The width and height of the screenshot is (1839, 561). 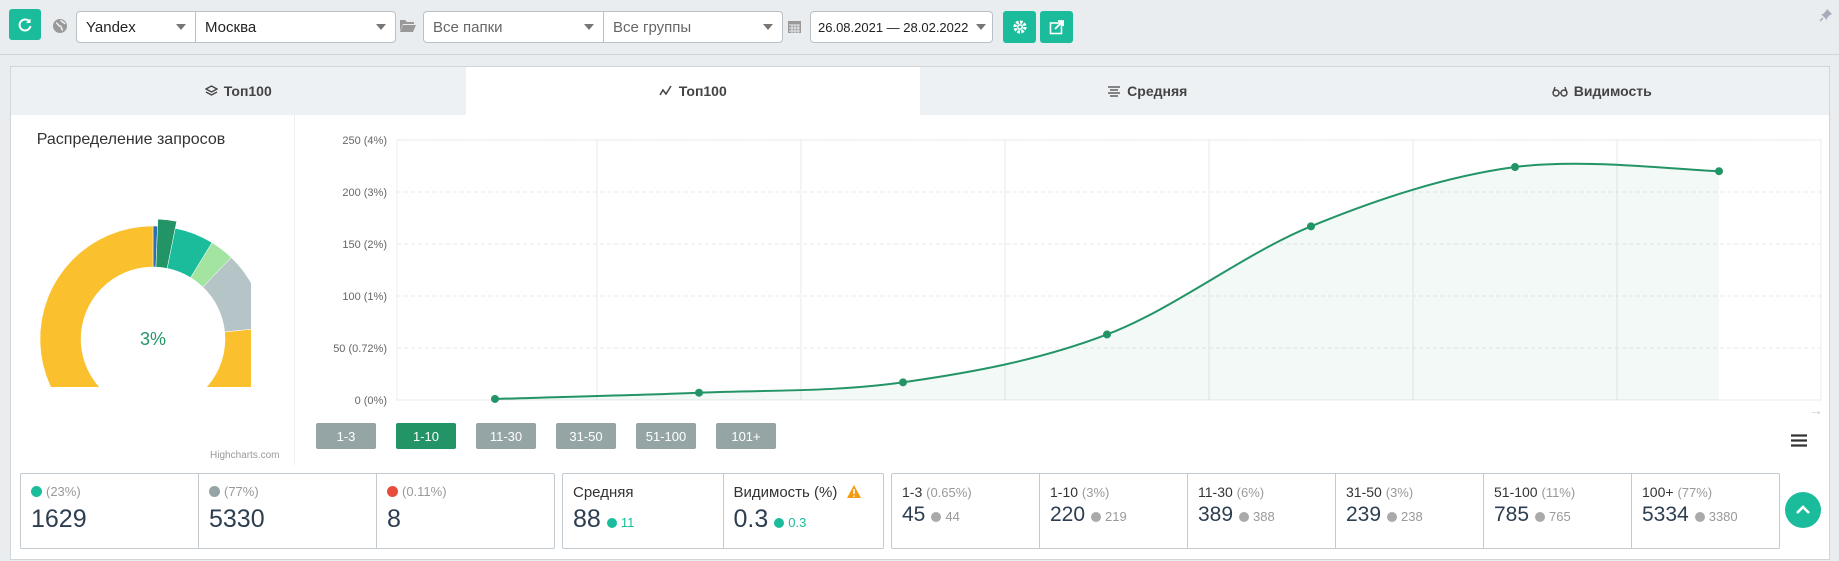 I want to click on y-tick-label: 150 (2%), so click(x=364, y=245).